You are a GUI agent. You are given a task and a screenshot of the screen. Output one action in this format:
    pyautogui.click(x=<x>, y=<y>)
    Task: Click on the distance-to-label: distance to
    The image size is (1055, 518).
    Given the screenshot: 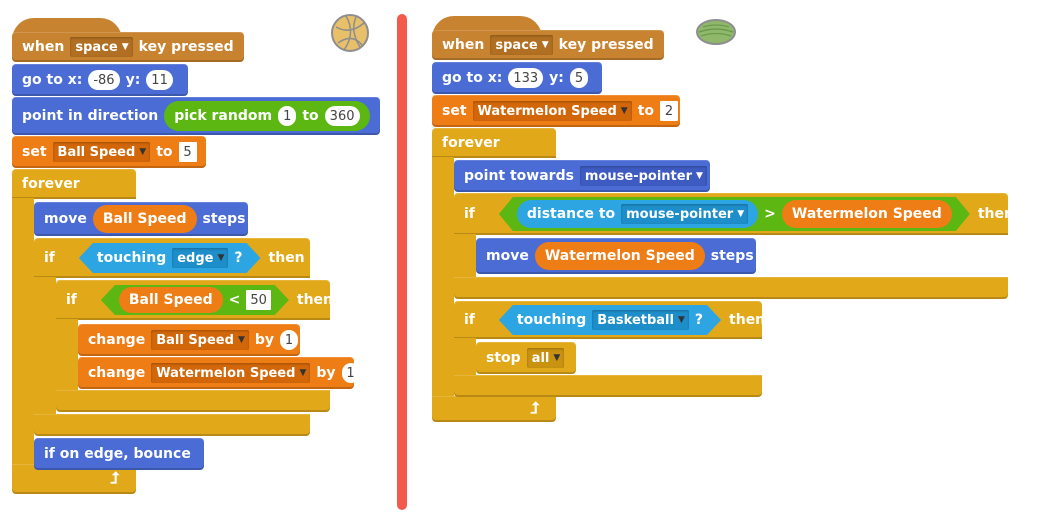 What is the action you would take?
    pyautogui.click(x=571, y=214)
    